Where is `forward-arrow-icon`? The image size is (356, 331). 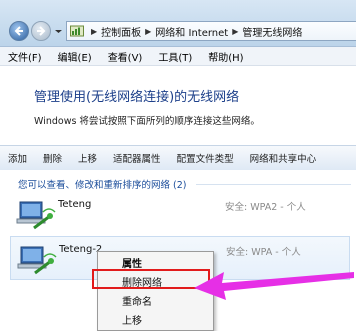 forward-arrow-icon is located at coordinates (41, 31).